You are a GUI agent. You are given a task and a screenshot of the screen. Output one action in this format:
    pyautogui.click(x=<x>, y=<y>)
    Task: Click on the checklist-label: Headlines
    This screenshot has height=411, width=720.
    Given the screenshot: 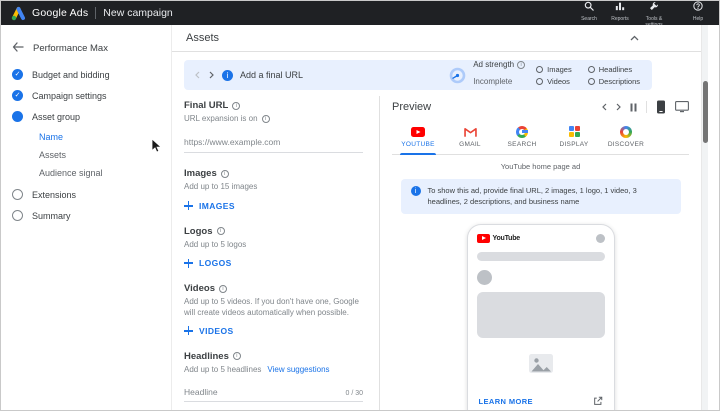 What is the action you would take?
    pyautogui.click(x=615, y=69)
    